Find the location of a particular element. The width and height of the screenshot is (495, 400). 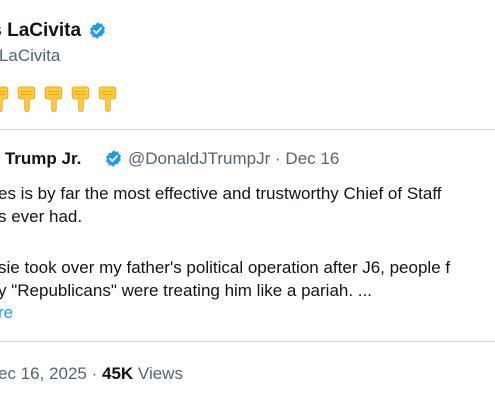

views-count: 45K is located at coordinates (118, 373).